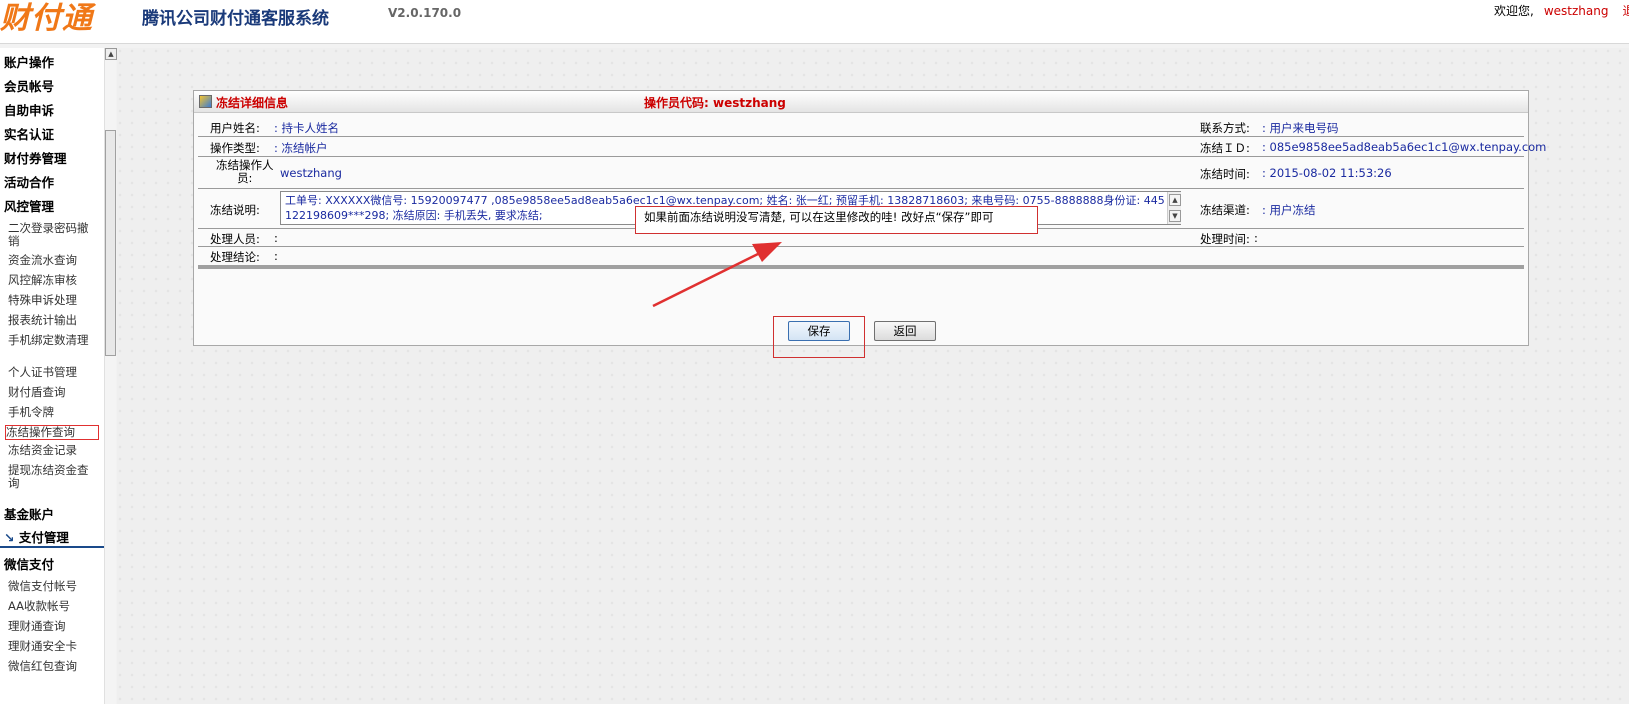 The height and width of the screenshot is (704, 1629). What do you see at coordinates (1174, 208) in the screenshot?
I see `textarea-scrollbar: ▲ ▼` at bounding box center [1174, 208].